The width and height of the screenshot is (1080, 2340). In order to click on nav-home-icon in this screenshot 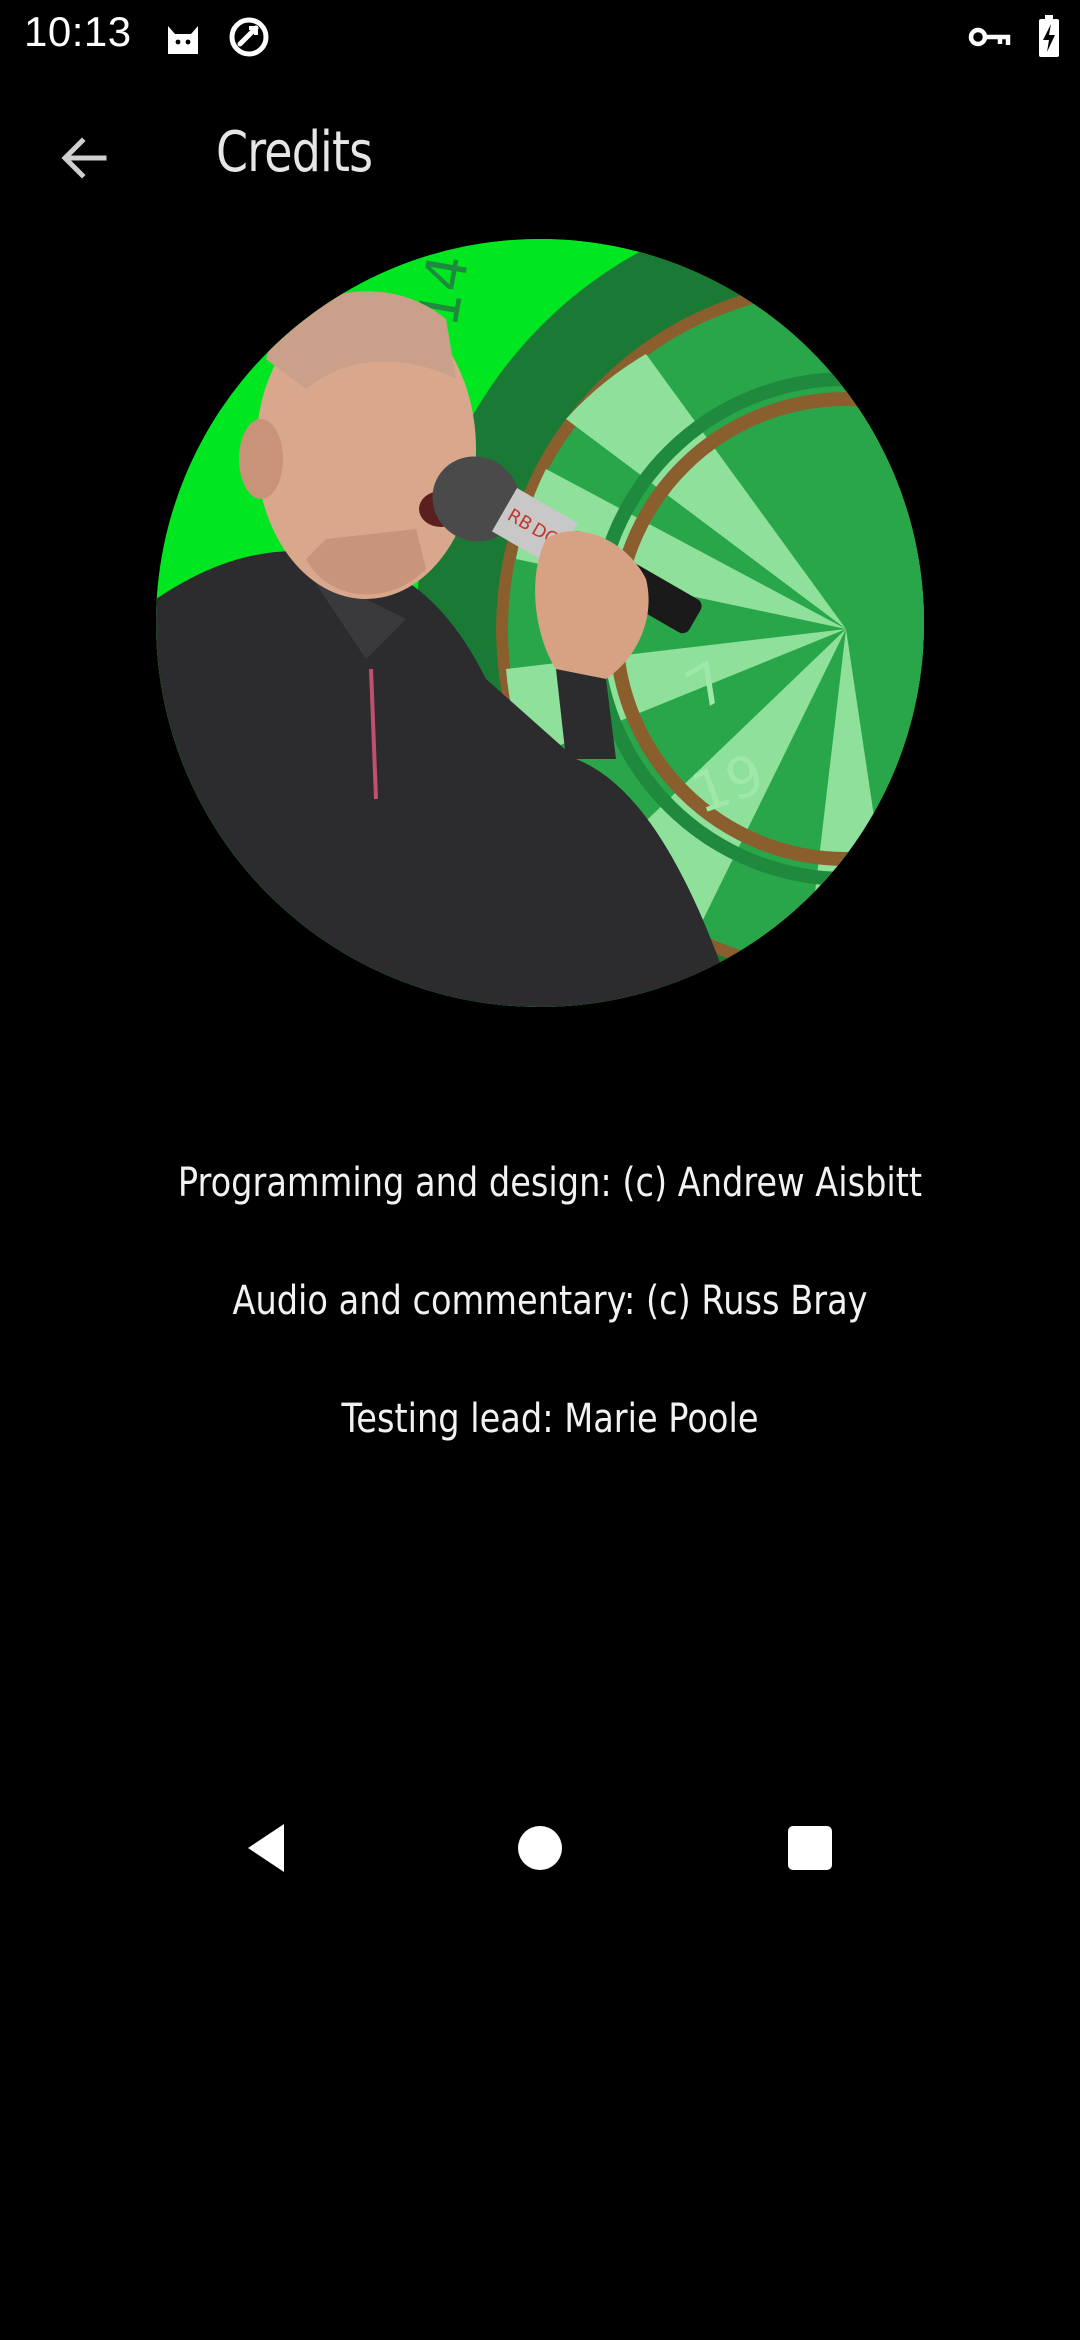, I will do `click(540, 1850)`.